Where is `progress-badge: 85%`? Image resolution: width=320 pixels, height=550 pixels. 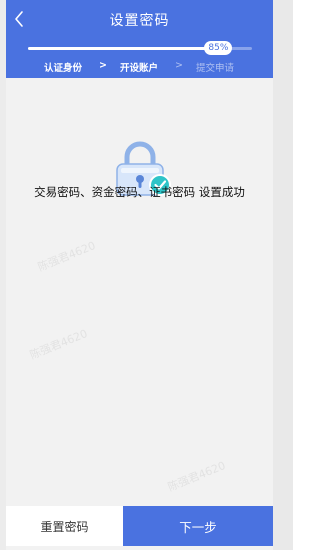 progress-badge: 85% is located at coordinates (218, 48).